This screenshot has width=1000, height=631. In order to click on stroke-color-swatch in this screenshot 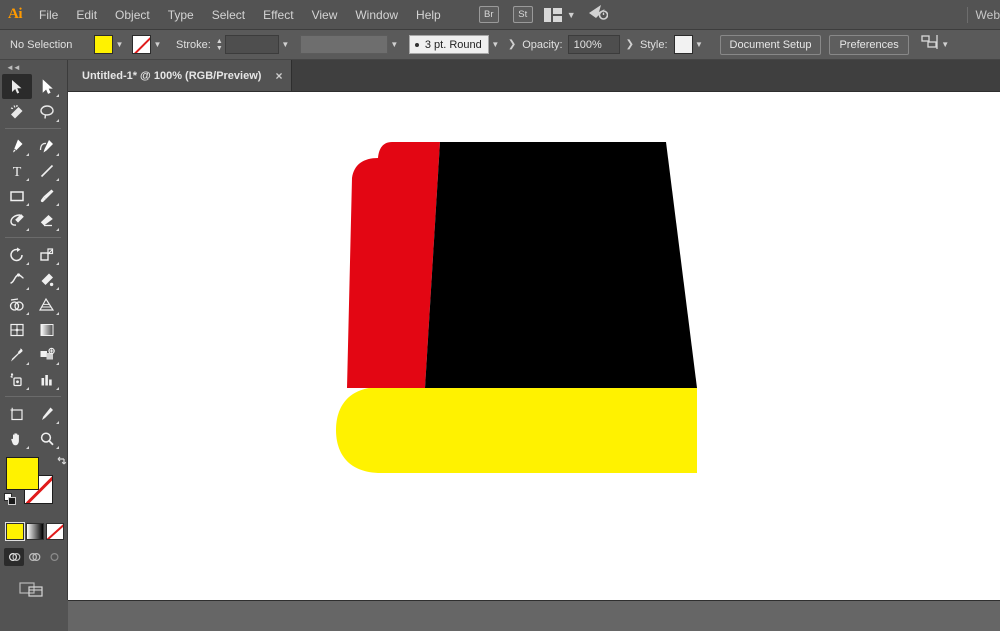, I will do `click(141, 44)`.